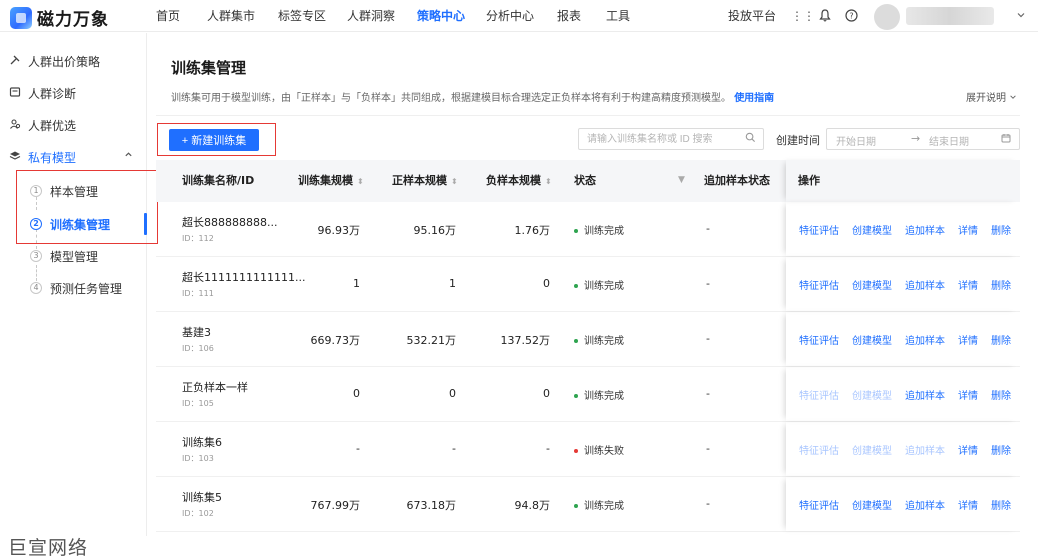 This screenshot has width=1038, height=560. What do you see at coordinates (54, 61) in the screenshot?
I see `sidebar-item-bid-strategy: 人群出价策略` at bounding box center [54, 61].